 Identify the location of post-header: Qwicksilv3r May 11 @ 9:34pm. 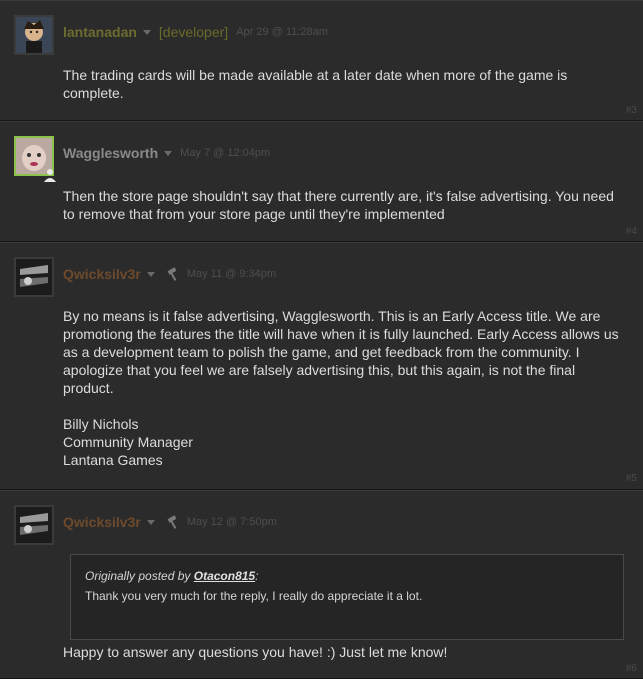
(169, 274).